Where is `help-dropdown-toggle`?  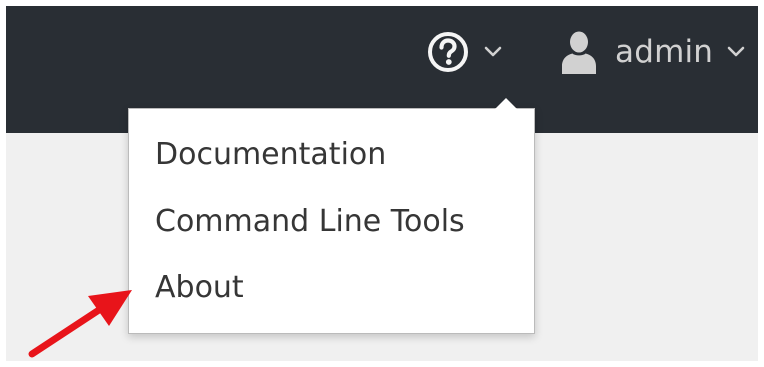 help-dropdown-toggle is located at coordinates (468, 52).